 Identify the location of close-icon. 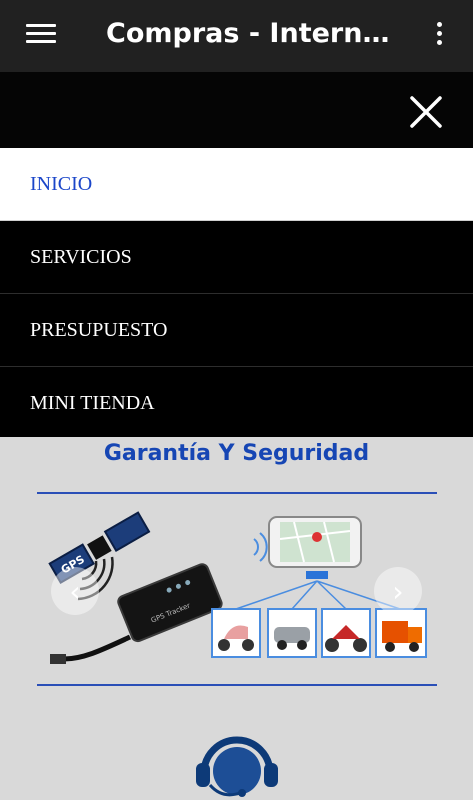
(426, 112).